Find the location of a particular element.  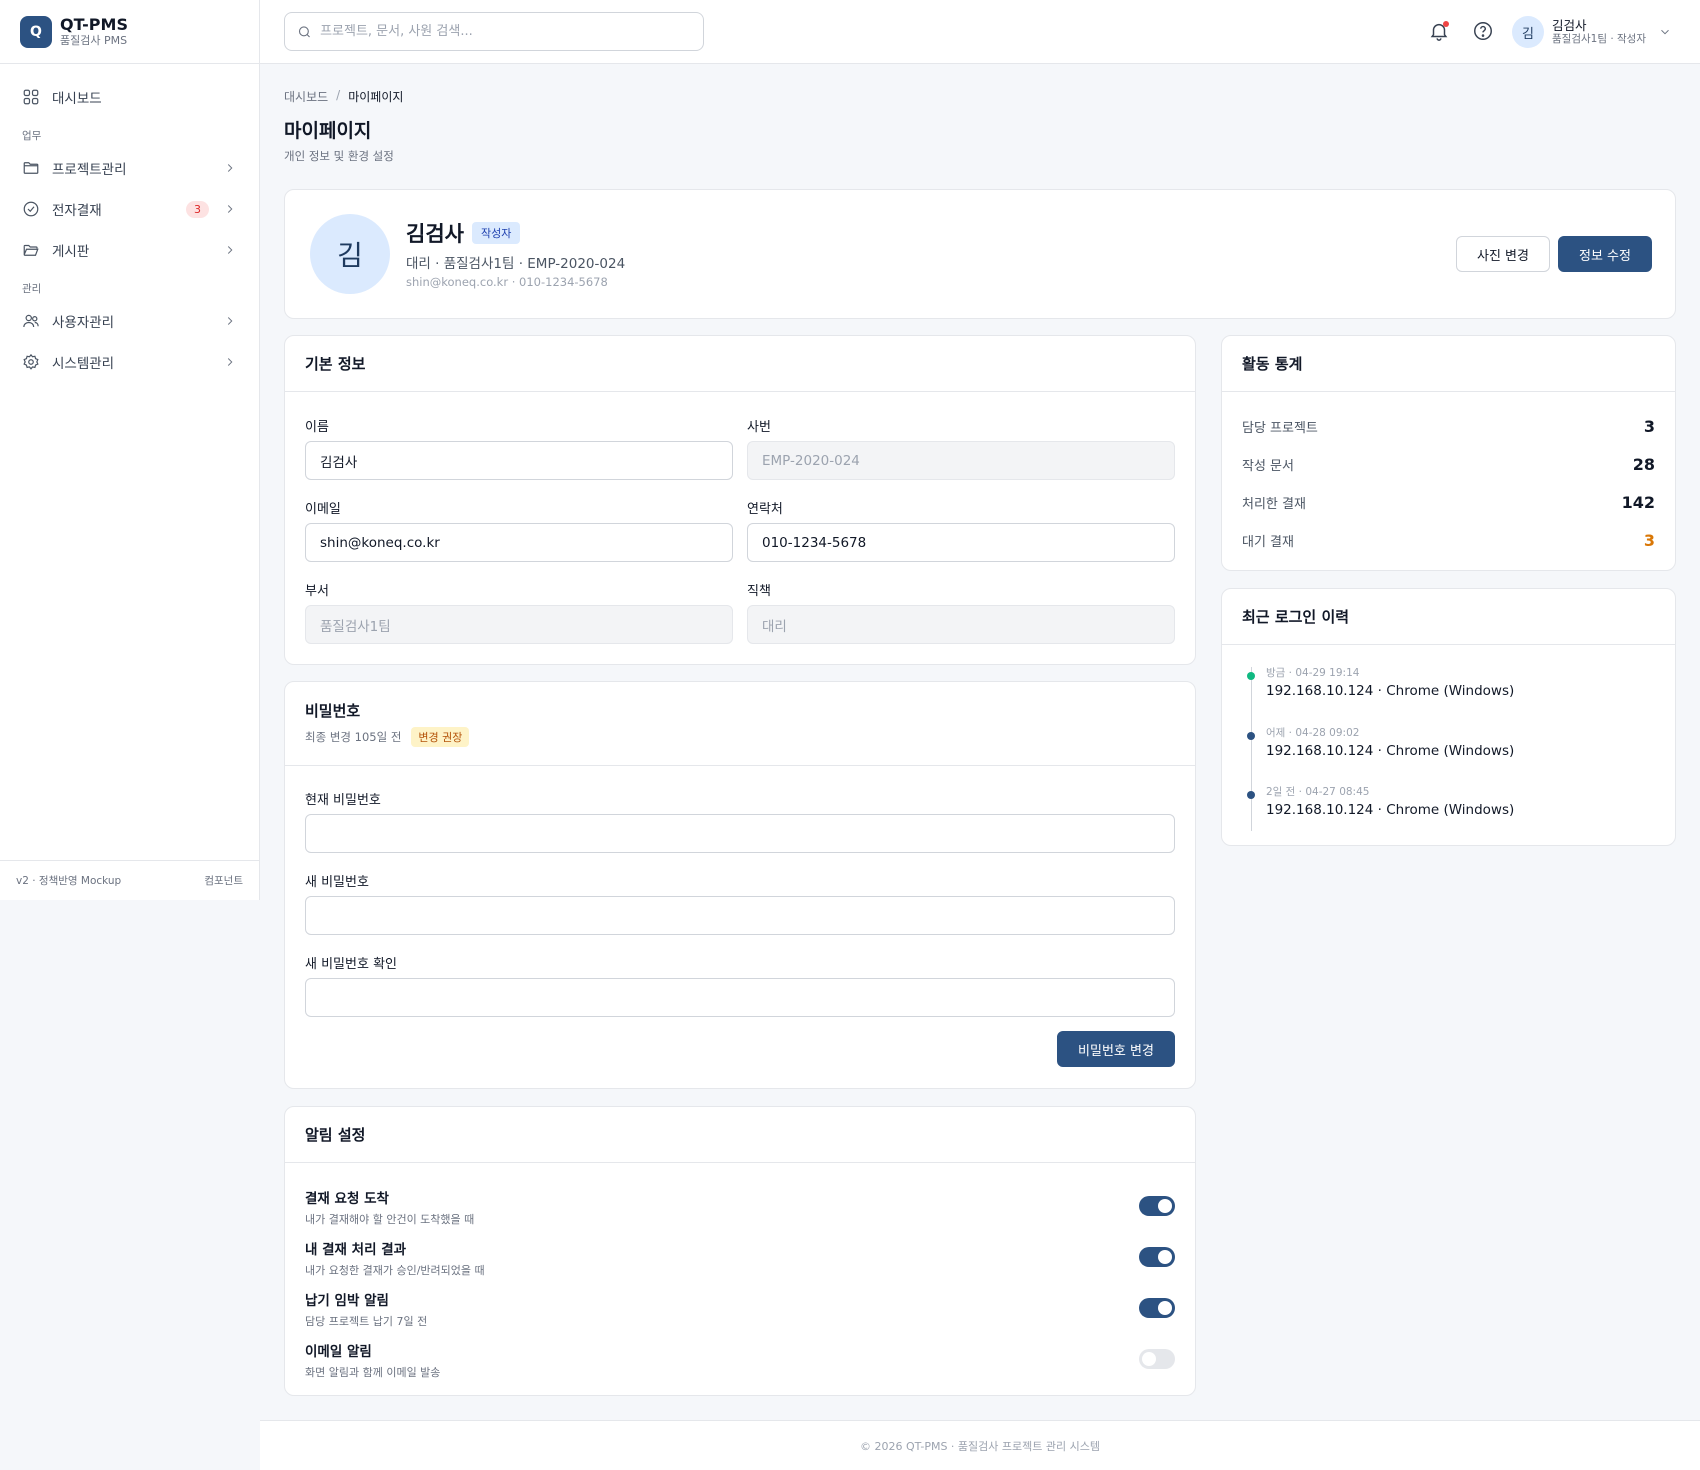

profile-avatar: 김 is located at coordinates (350, 254).